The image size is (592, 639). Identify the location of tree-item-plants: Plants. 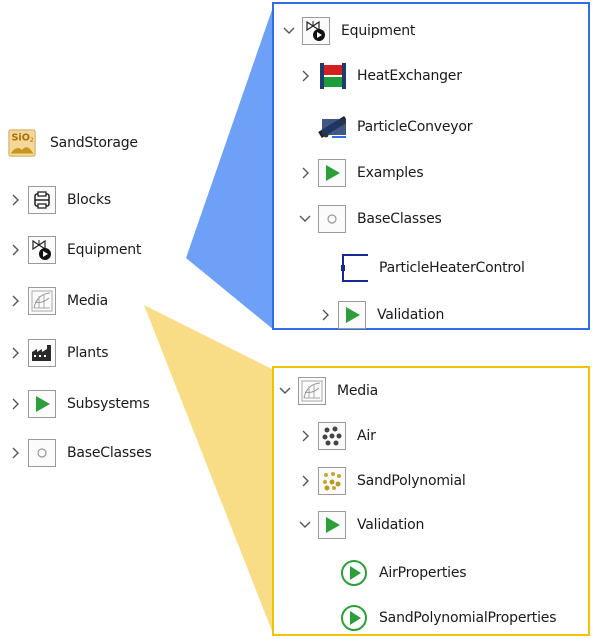
(58, 353).